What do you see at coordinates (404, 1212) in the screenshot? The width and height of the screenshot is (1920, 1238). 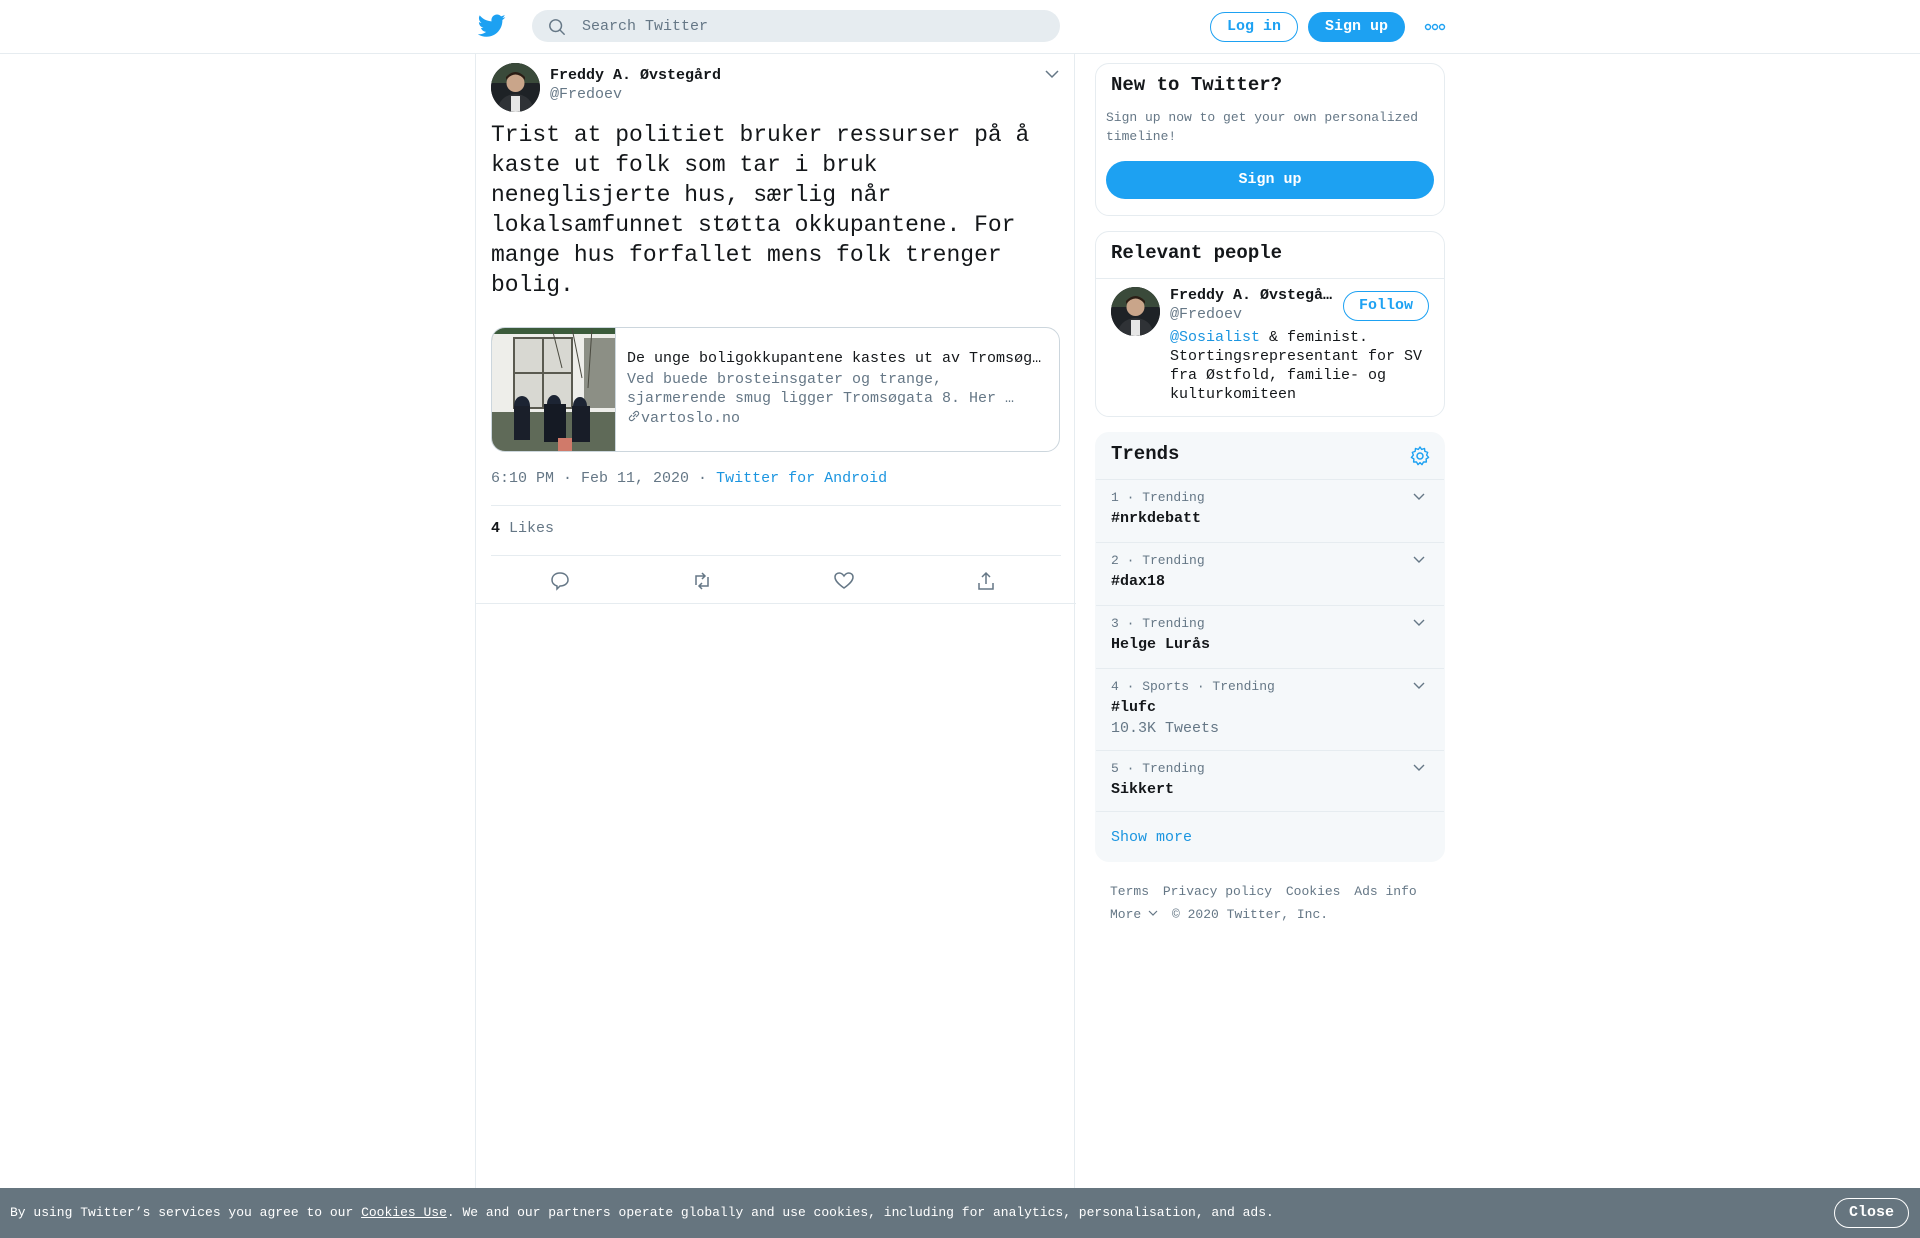 I see `cookies-use-link: Cookies Use` at bounding box center [404, 1212].